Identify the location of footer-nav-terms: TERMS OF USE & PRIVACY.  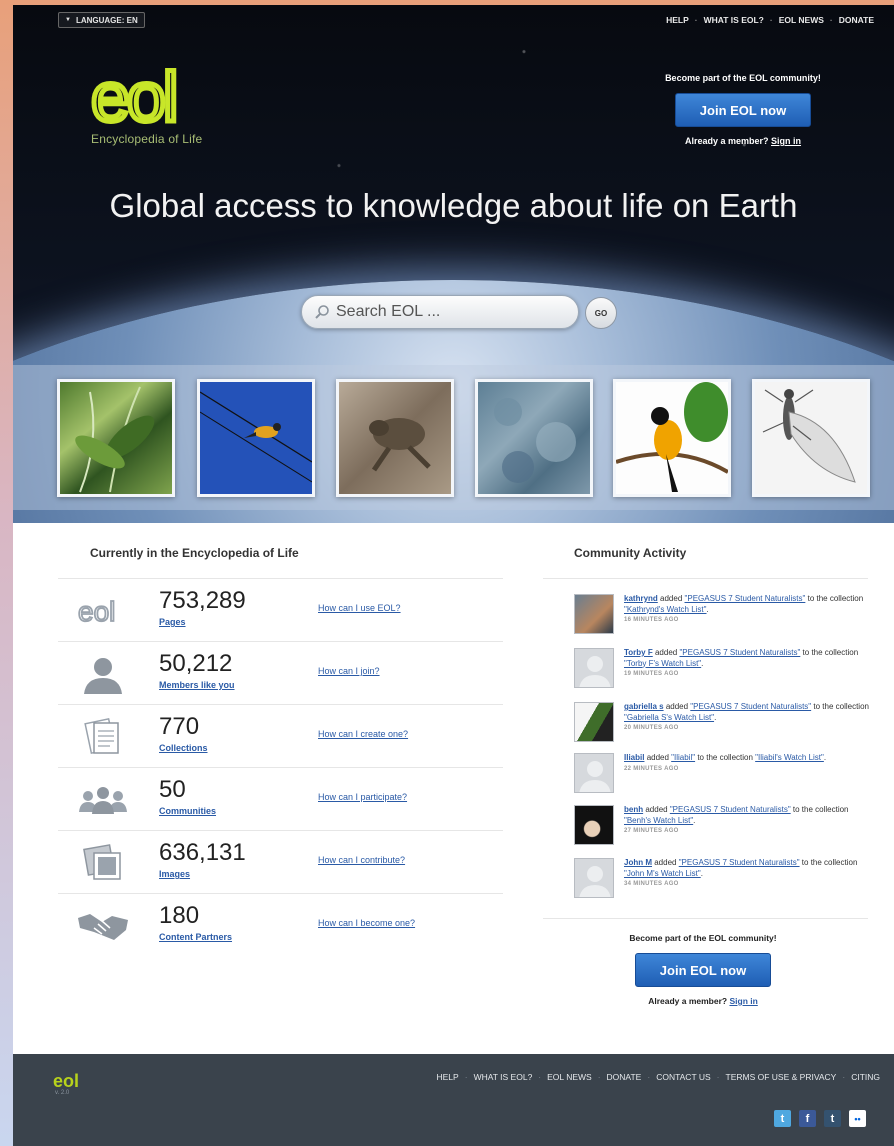
(781, 1077).